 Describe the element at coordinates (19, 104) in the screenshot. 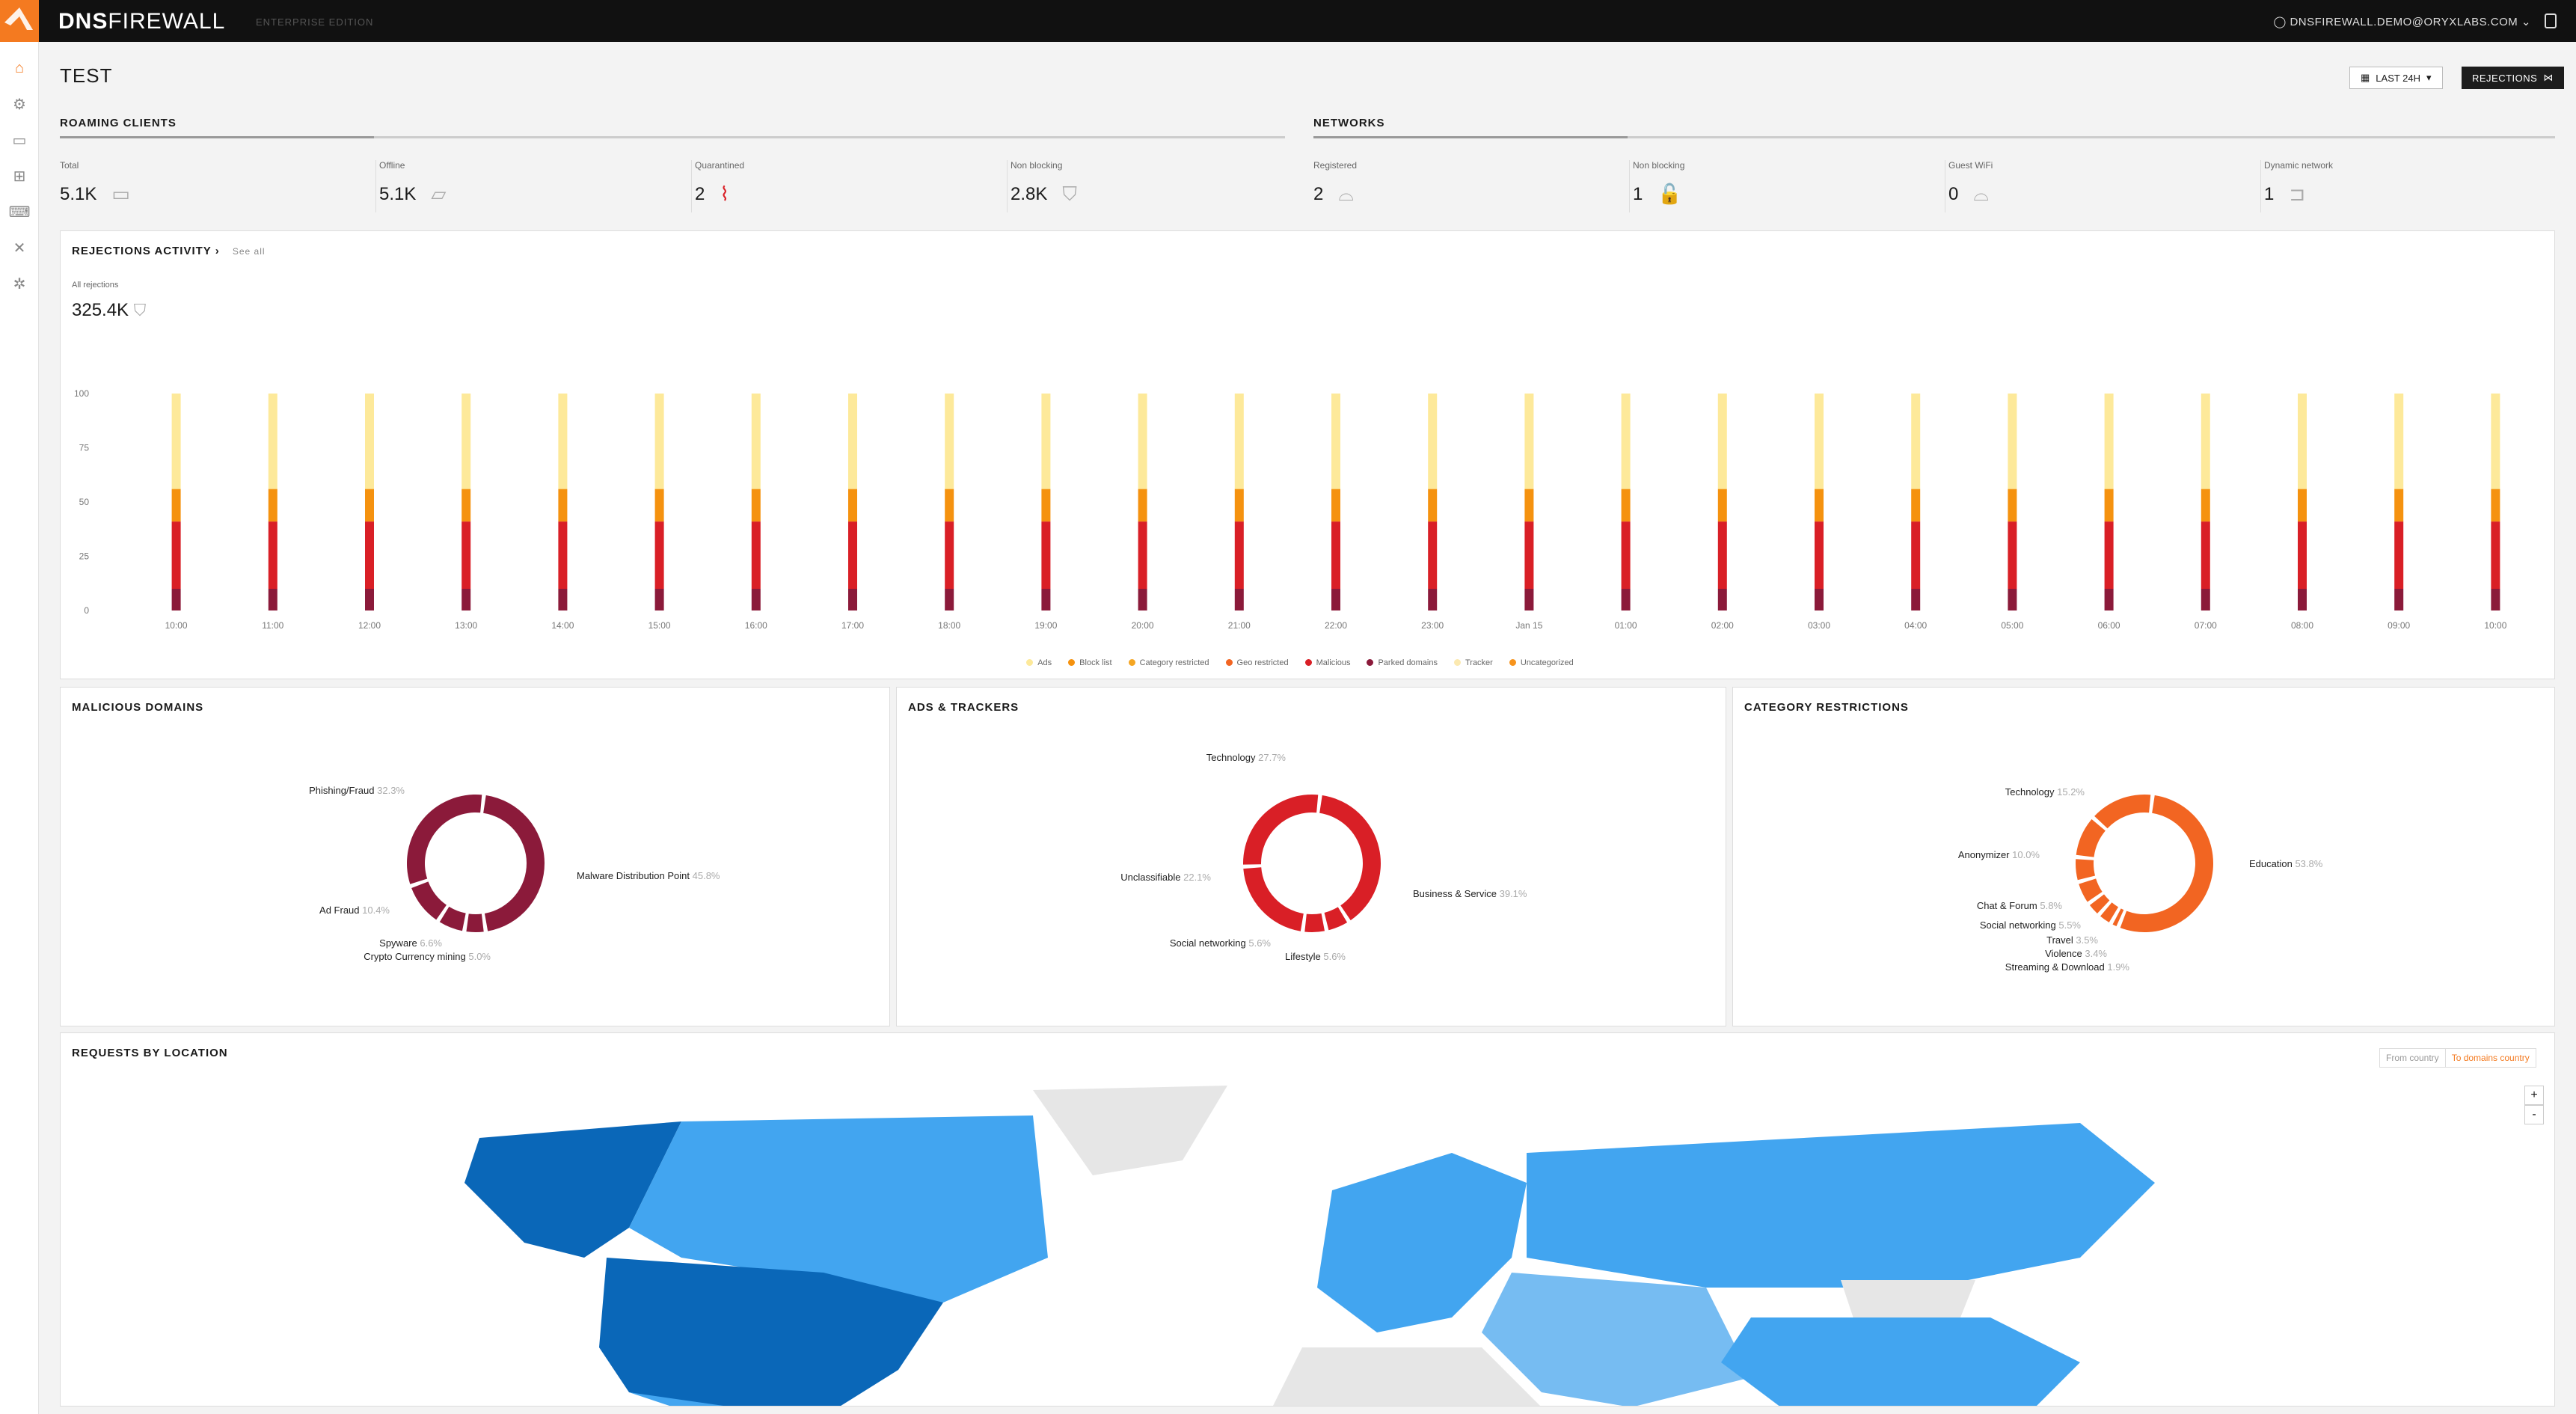

I see `network-icon: ⚙` at that location.